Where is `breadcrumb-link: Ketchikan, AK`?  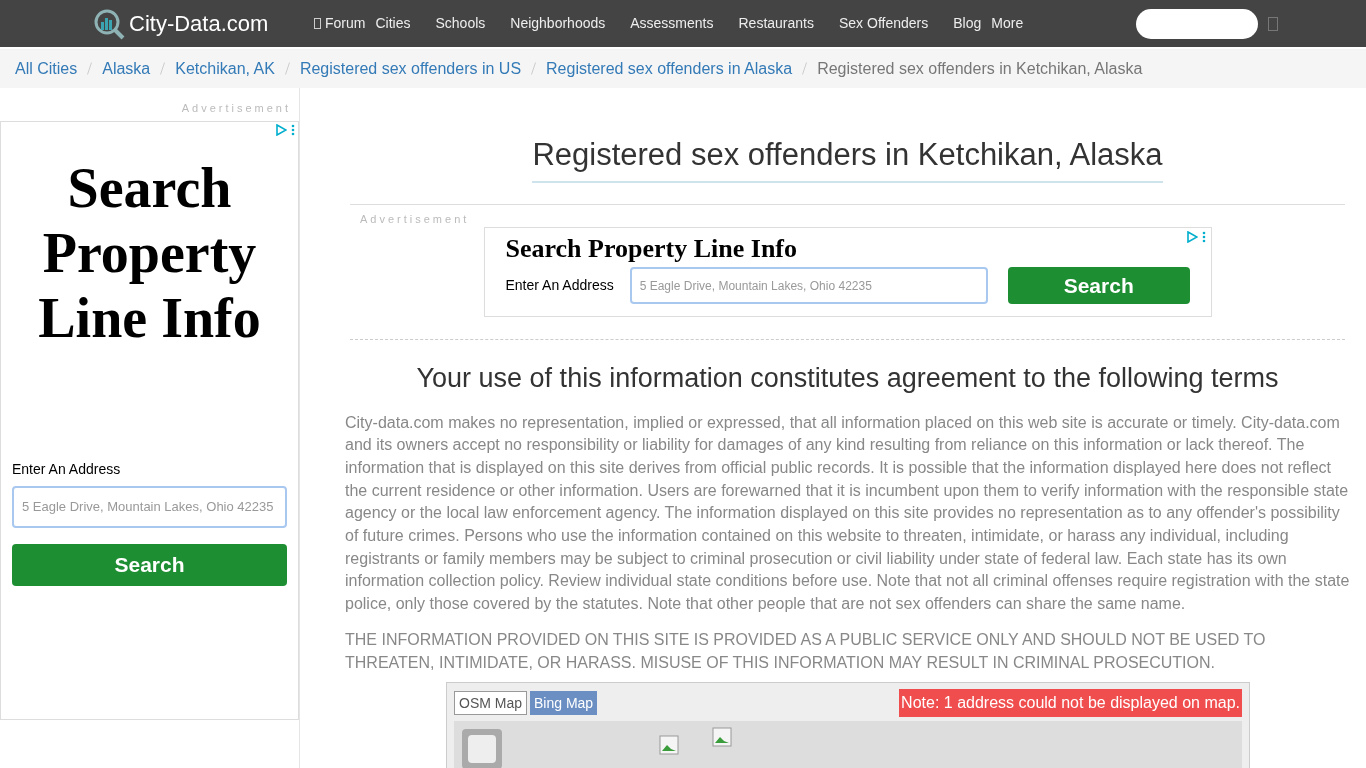 breadcrumb-link: Ketchikan, AK is located at coordinates (225, 68).